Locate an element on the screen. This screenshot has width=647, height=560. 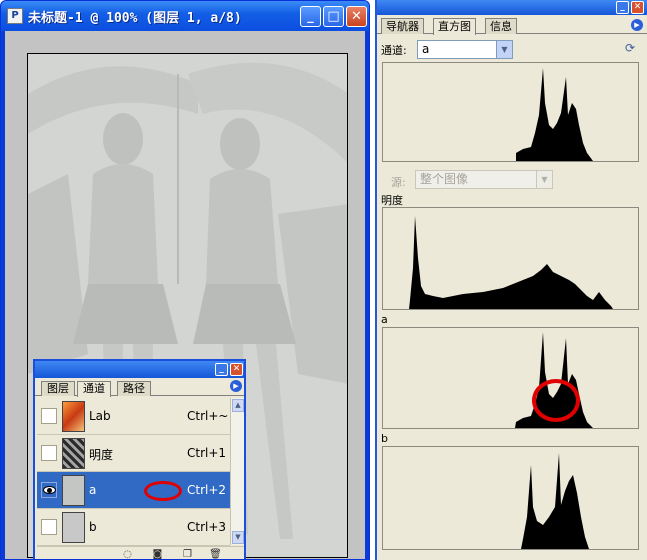
new-channel-icon: ❐ is located at coordinates (187, 554).